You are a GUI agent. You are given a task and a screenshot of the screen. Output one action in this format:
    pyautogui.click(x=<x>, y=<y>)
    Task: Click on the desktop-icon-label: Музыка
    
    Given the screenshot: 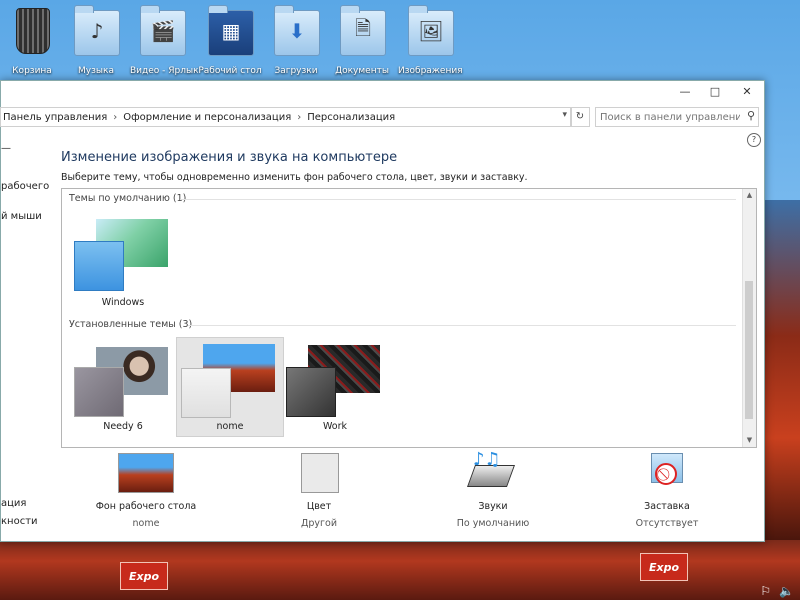 What is the action you would take?
    pyautogui.click(x=96, y=71)
    